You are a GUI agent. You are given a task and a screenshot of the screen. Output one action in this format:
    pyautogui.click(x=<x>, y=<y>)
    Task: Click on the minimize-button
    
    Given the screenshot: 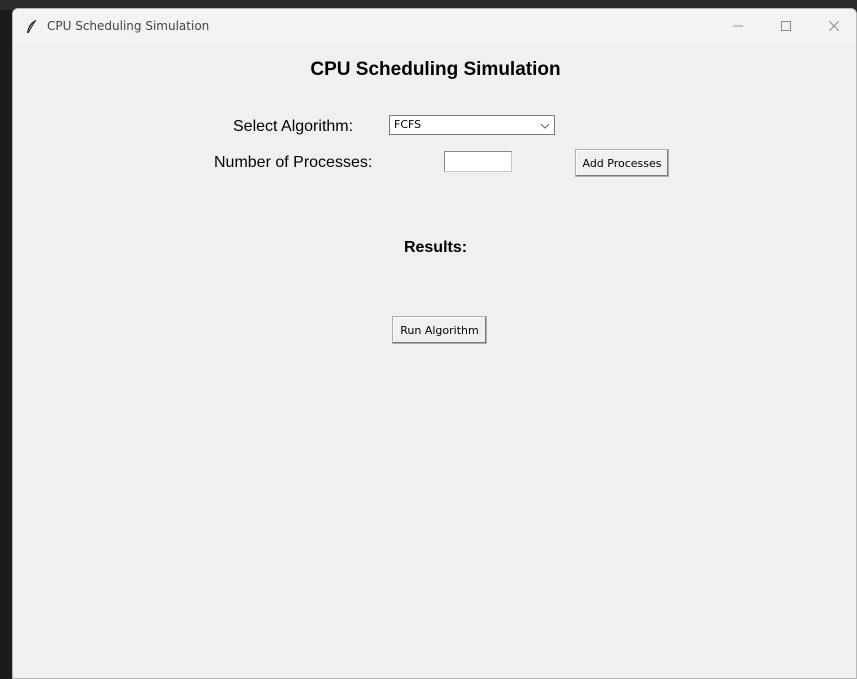 What is the action you would take?
    pyautogui.click(x=738, y=25)
    